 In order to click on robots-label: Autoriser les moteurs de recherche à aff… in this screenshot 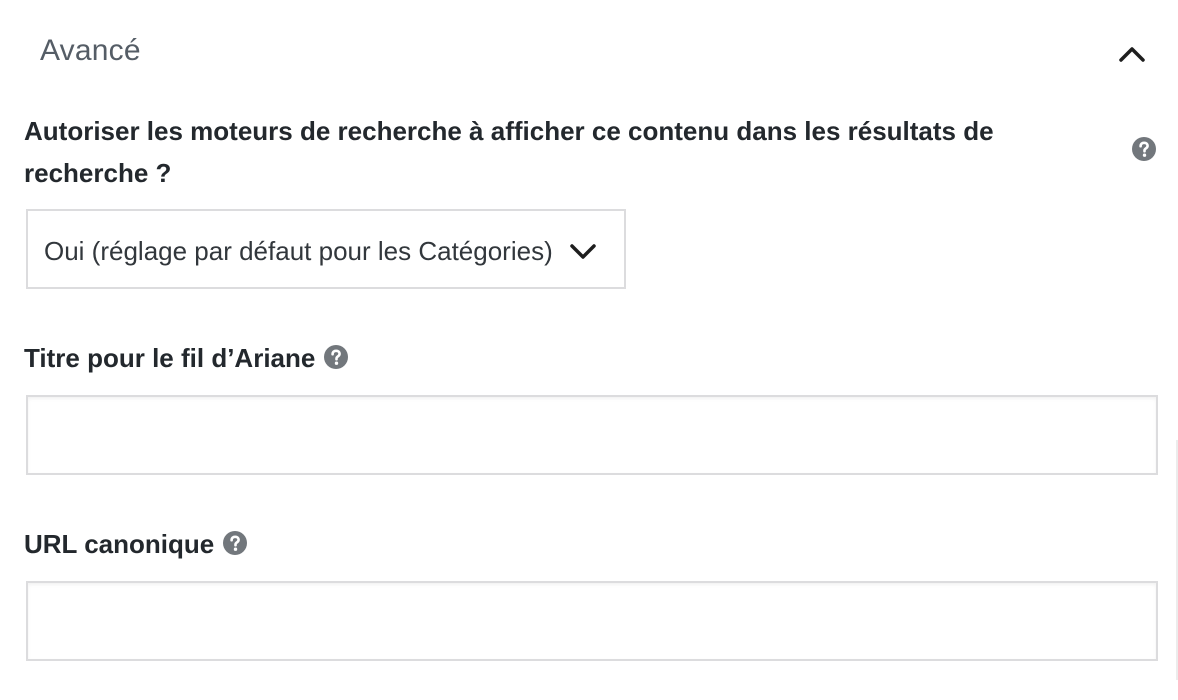, I will do `click(509, 152)`.